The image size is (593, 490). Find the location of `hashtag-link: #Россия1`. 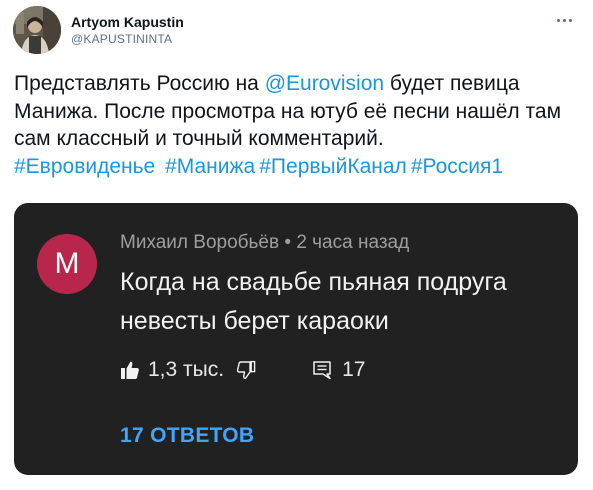

hashtag-link: #Россия1 is located at coordinates (457, 166).